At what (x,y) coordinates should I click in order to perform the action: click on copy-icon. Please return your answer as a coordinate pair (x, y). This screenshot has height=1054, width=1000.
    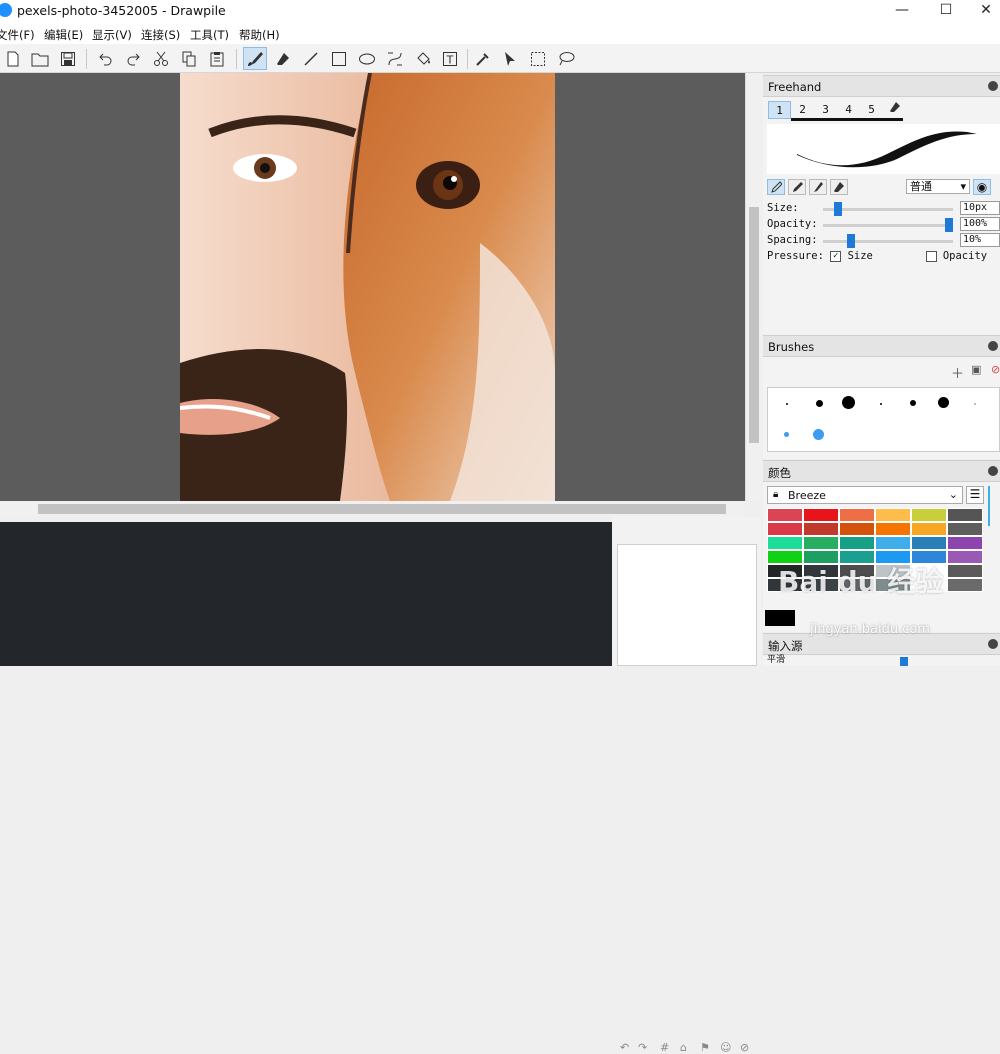
    Looking at the image, I should click on (189, 58).